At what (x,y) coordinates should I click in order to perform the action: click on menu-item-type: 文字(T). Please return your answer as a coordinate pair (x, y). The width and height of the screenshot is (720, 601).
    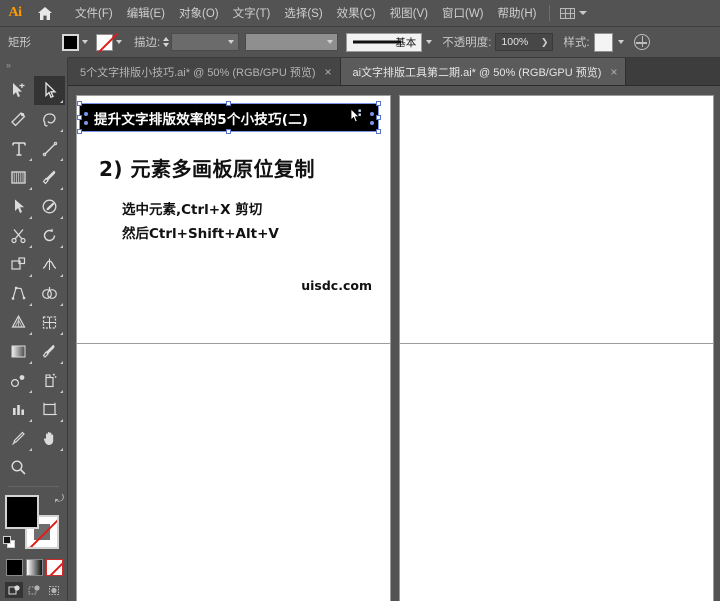
    Looking at the image, I should click on (252, 13).